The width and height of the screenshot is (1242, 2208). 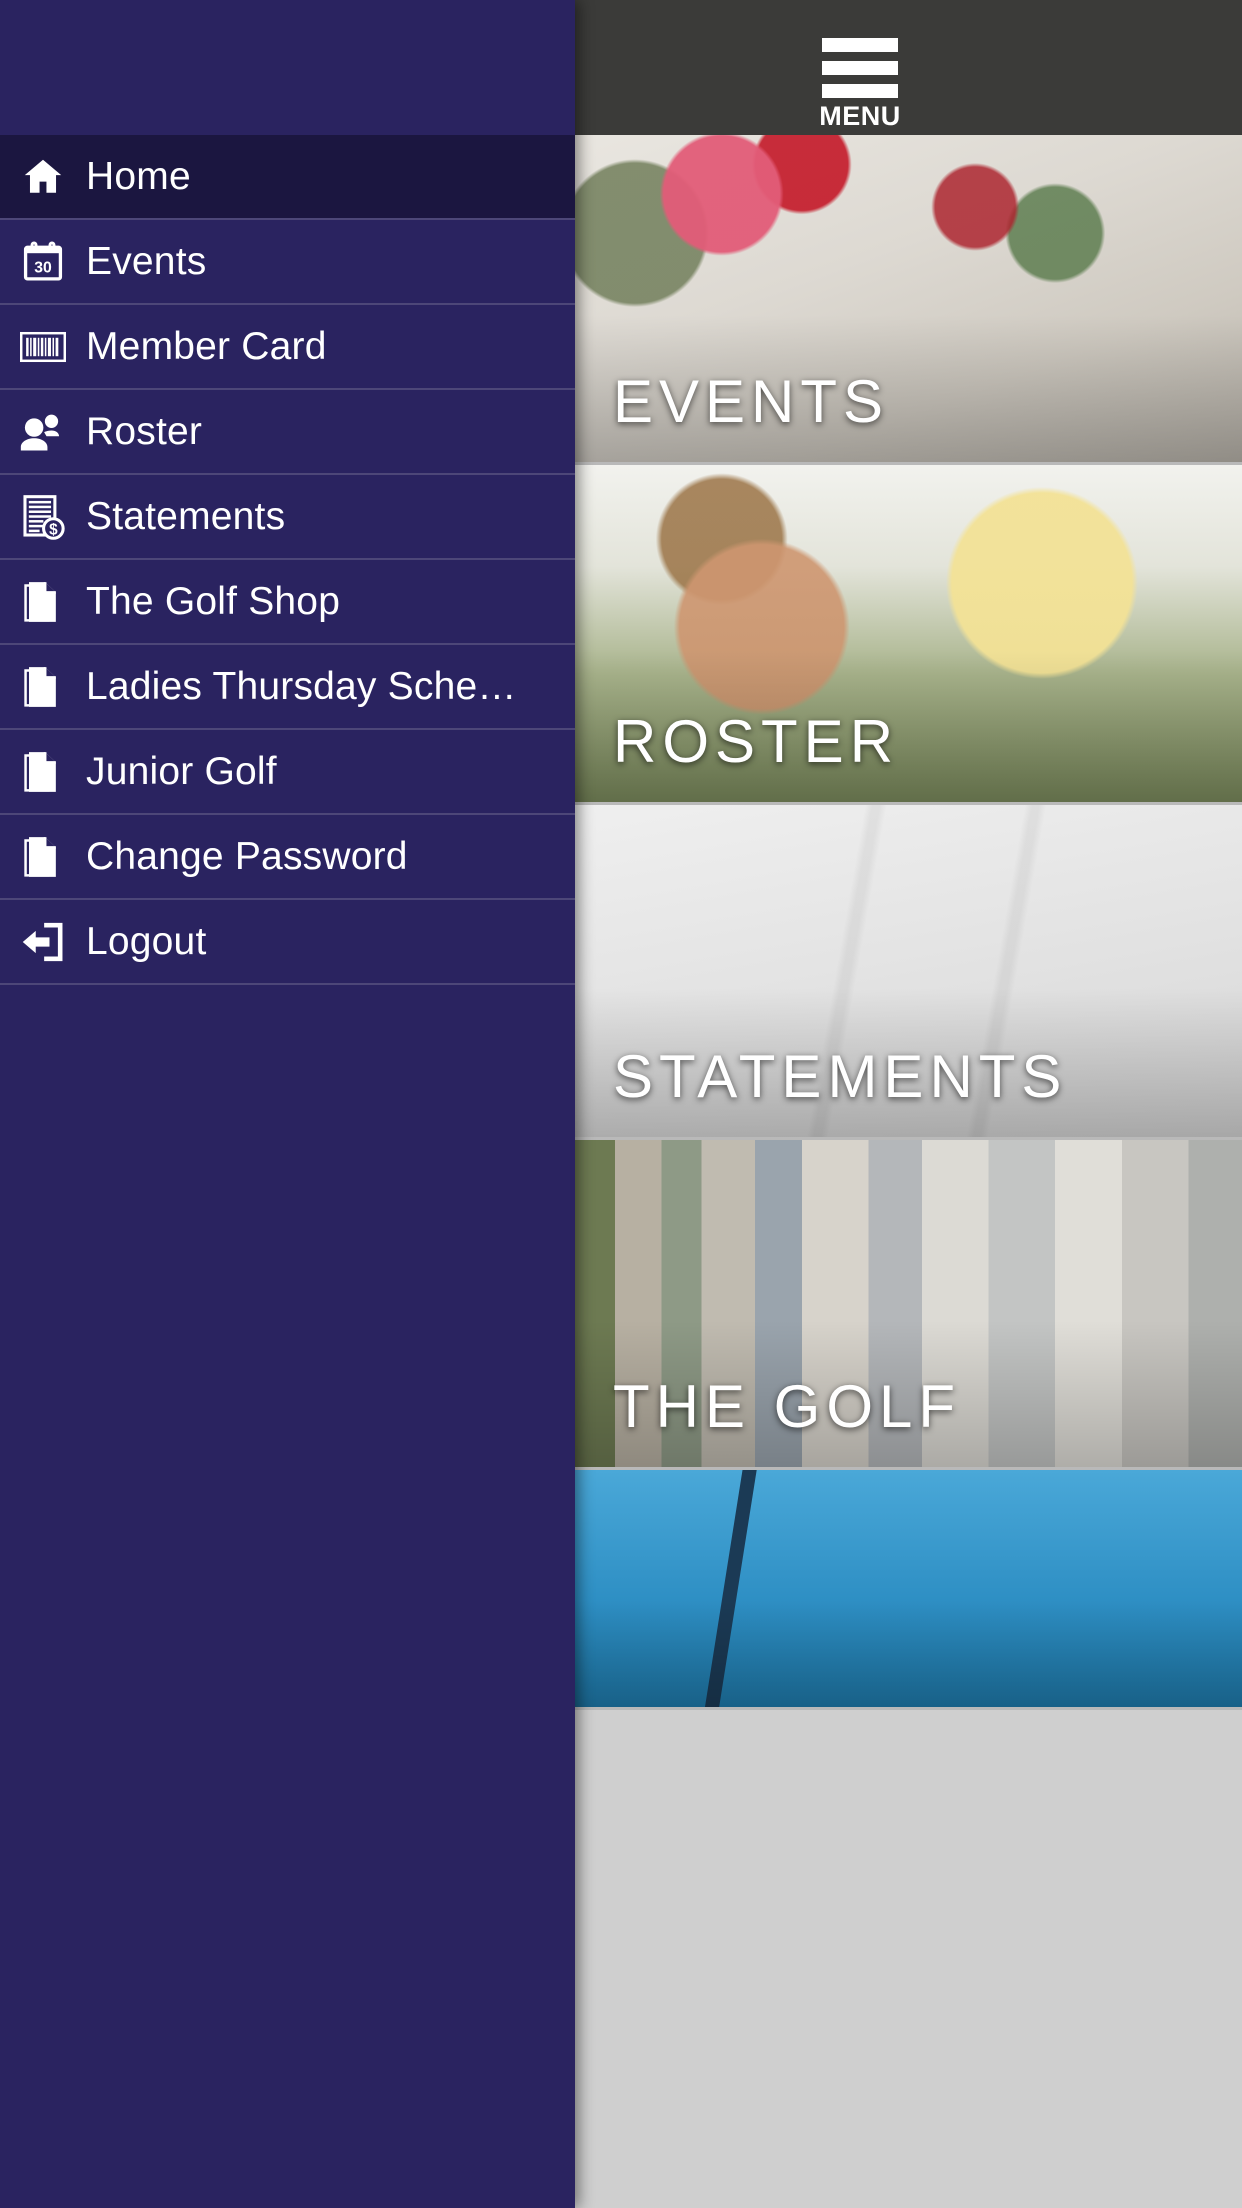 I want to click on drawer-item-label: Logout, so click(x=146, y=941).